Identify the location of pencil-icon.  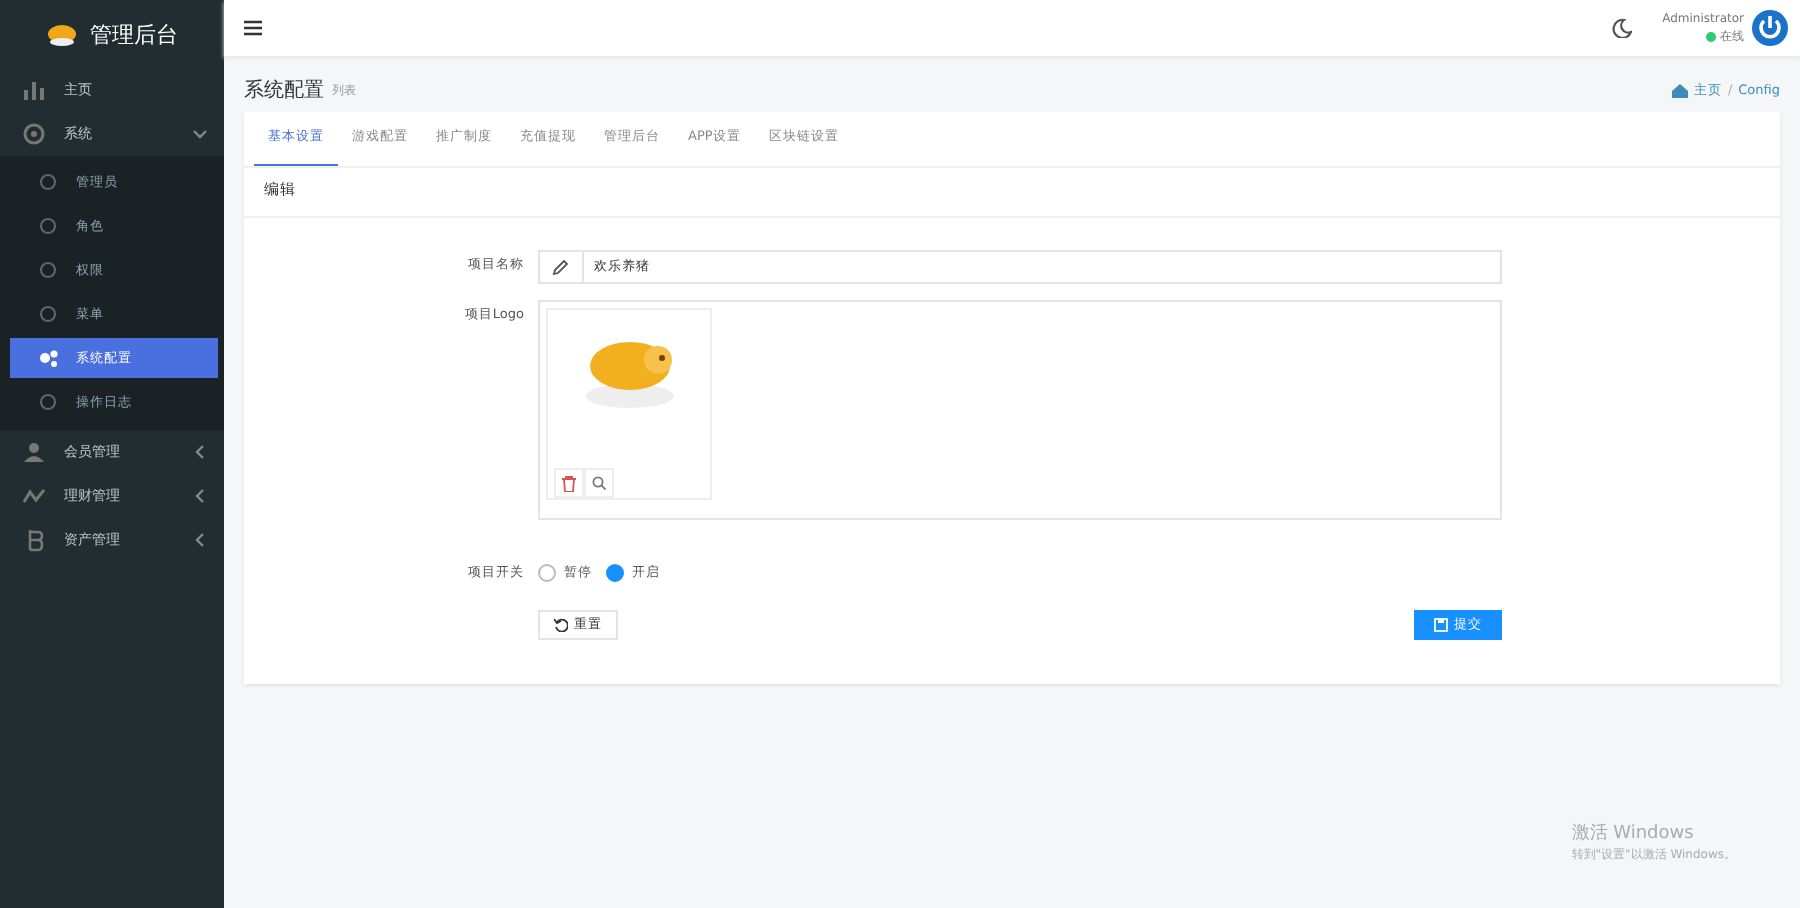
(560, 267).